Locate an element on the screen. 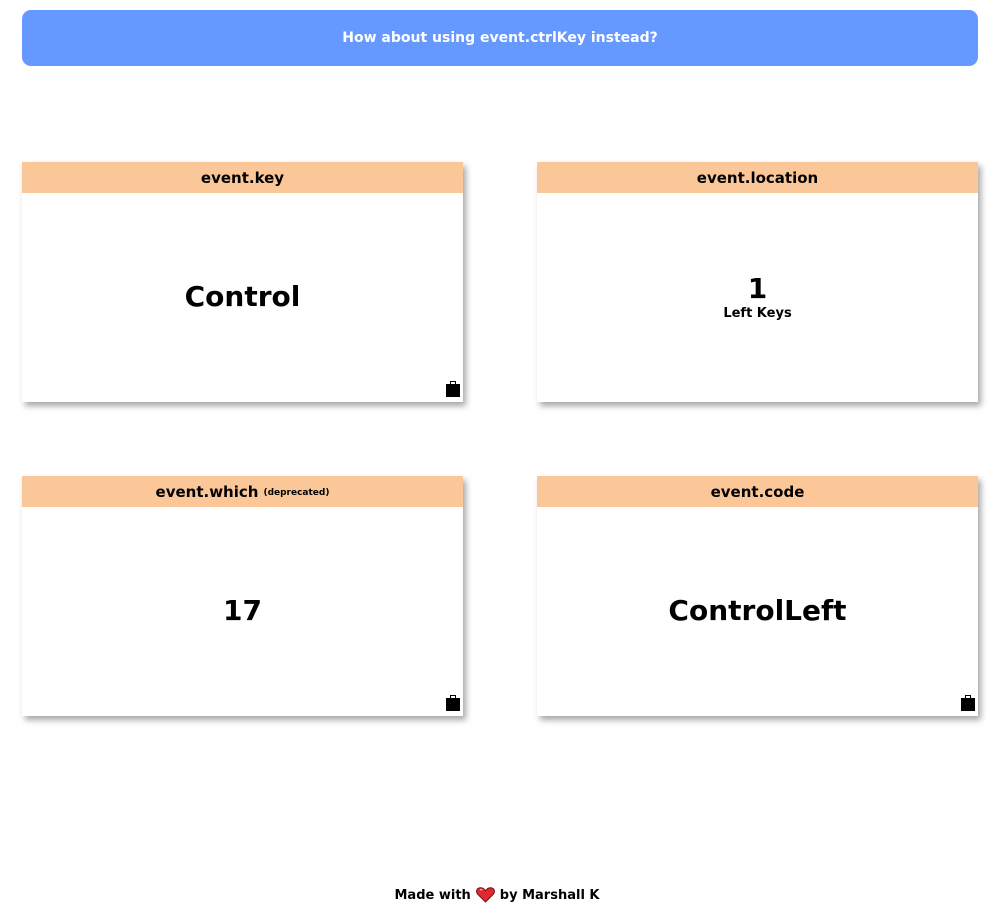 The height and width of the screenshot is (922, 994). card-body: 17 is located at coordinates (242, 611).